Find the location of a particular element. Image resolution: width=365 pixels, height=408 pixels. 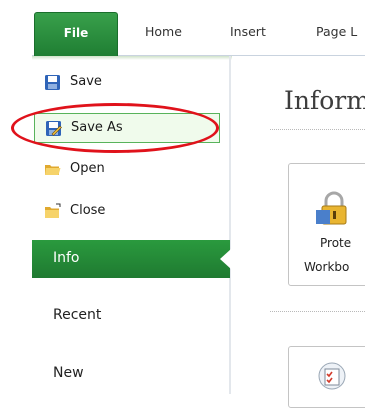

checklist-icon is located at coordinates (332, 378).